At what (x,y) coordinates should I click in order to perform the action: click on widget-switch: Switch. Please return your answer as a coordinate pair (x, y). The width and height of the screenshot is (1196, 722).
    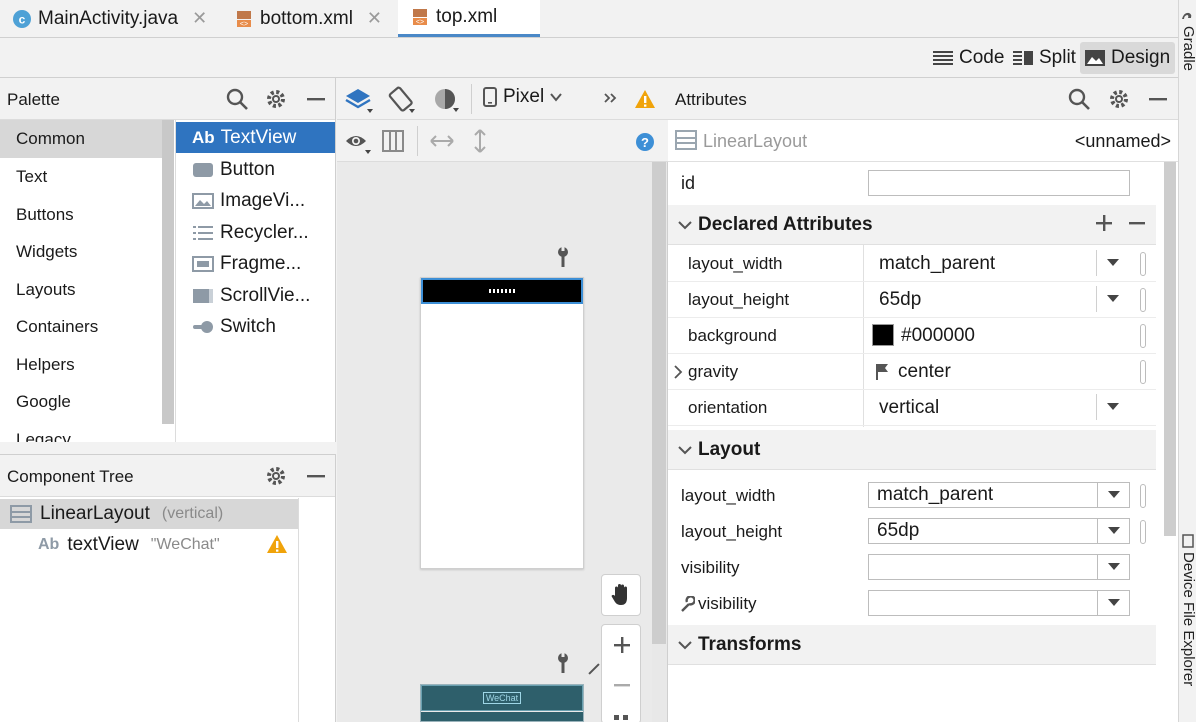
    Looking at the image, I should click on (255, 326).